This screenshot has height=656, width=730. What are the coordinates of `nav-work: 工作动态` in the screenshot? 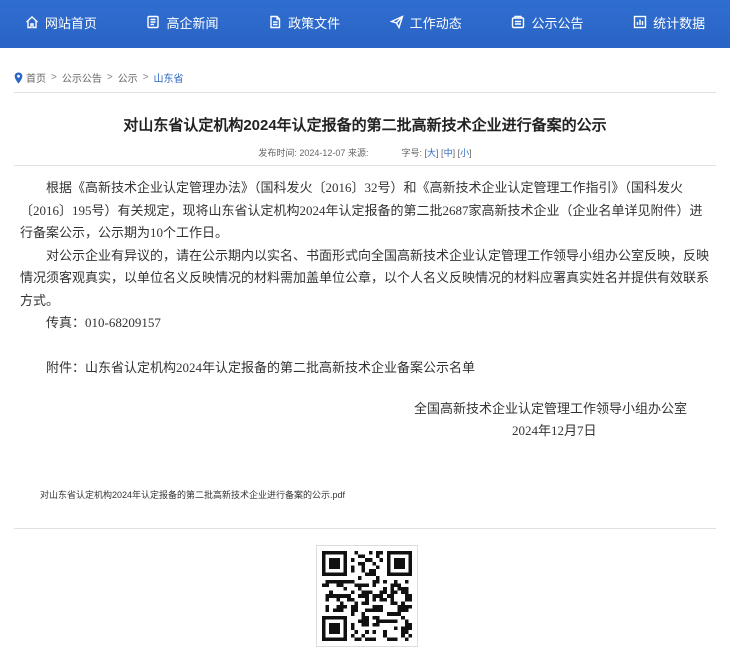 It's located at (425, 22).